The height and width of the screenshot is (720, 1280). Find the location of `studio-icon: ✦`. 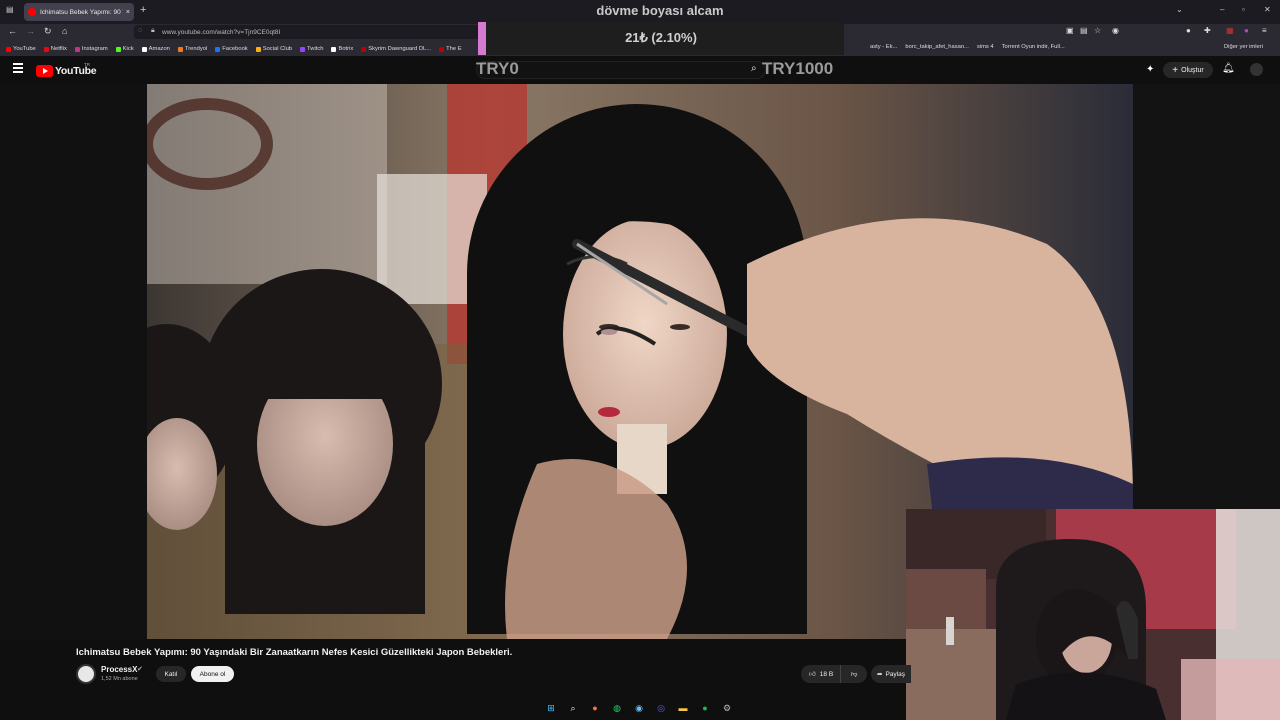

studio-icon: ✦ is located at coordinates (1150, 69).